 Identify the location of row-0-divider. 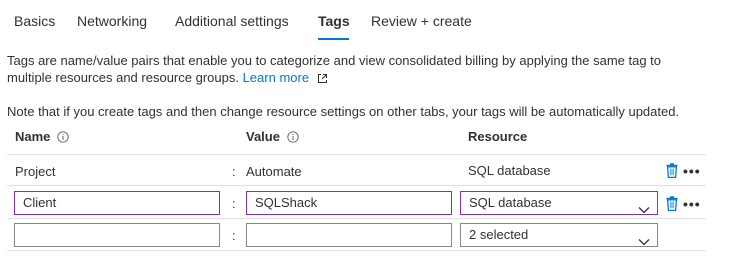
(356, 185).